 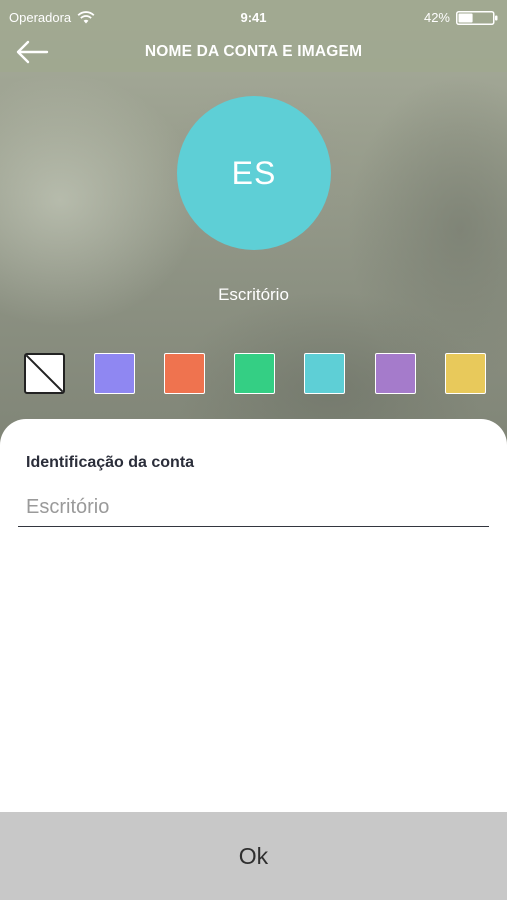 What do you see at coordinates (253, 17) in the screenshot?
I see `status-bar: Operadora 9:41 42%` at bounding box center [253, 17].